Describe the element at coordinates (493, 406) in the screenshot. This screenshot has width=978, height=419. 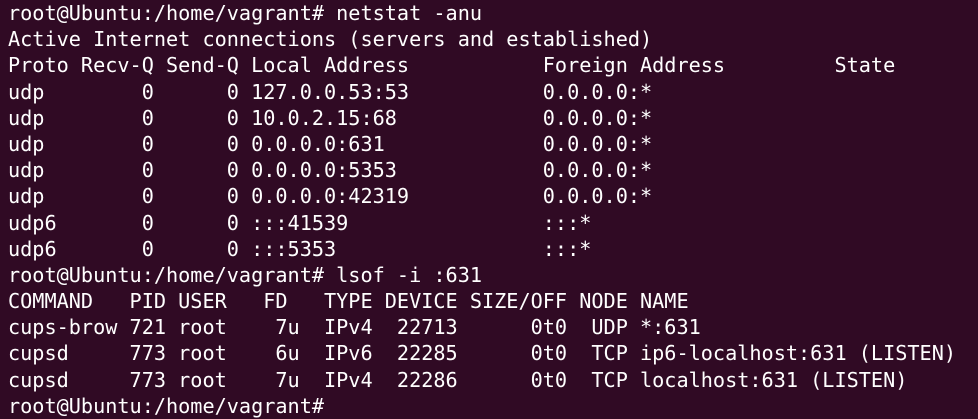
I see `active-prompt-line: root@Ubuntu:/home/vagrant#` at that location.